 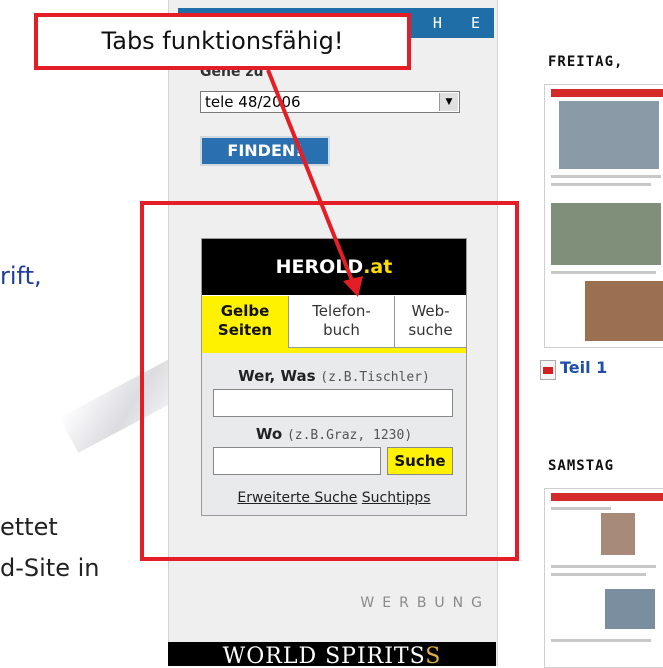 What do you see at coordinates (324, 655) in the screenshot?
I see `ad-banner-text: WORLD SPIRITS` at bounding box center [324, 655].